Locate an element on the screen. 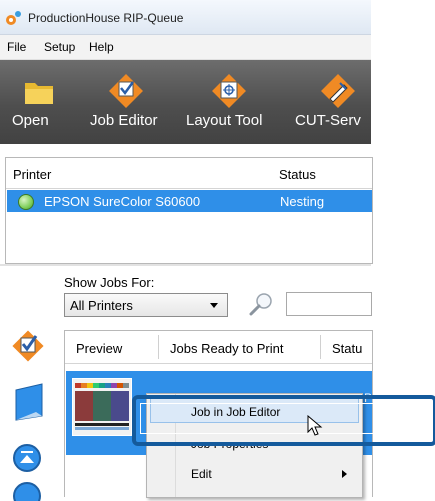 This screenshot has height=501, width=435. layout-tool-button: Layout Tool is located at coordinates (231, 102).